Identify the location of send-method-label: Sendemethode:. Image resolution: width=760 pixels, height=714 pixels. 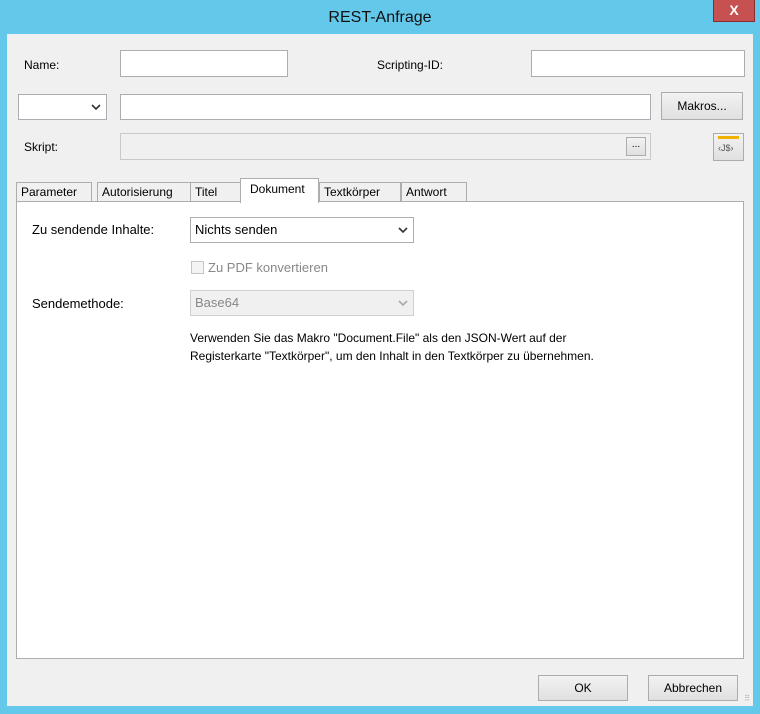
(78, 303).